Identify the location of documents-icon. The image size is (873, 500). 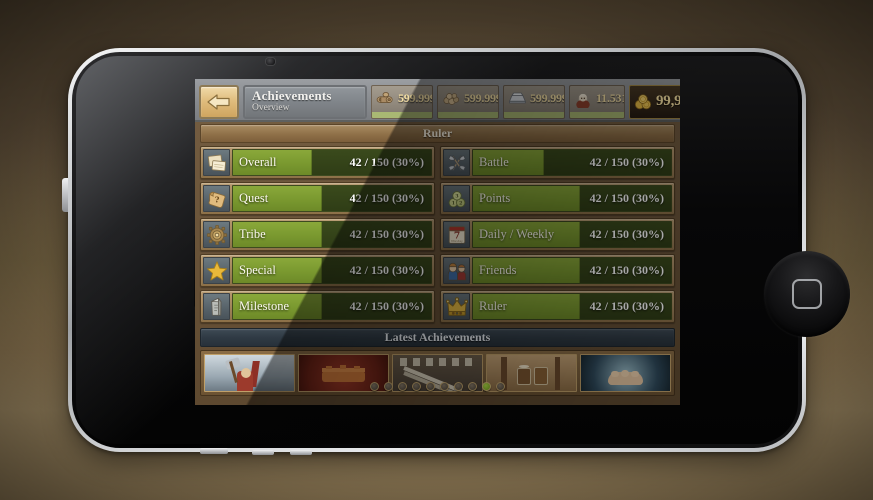
(216, 162).